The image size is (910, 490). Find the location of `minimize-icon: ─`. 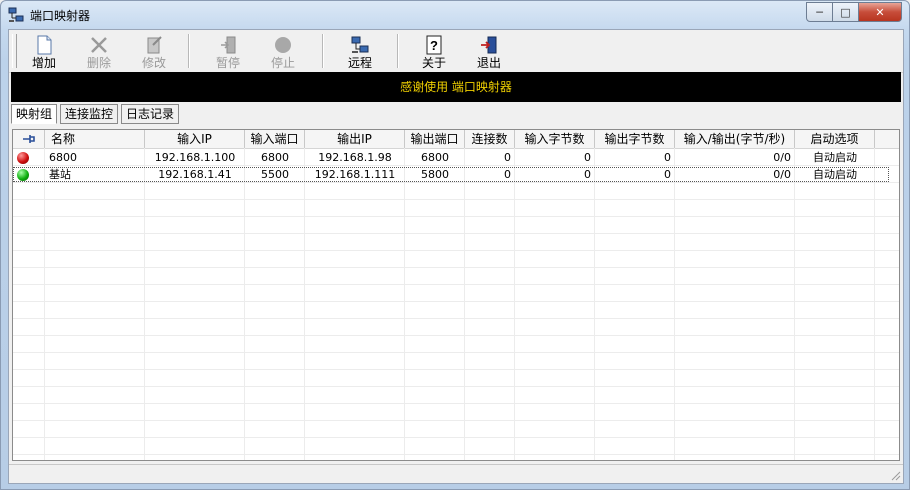

minimize-icon: ─ is located at coordinates (819, 12).